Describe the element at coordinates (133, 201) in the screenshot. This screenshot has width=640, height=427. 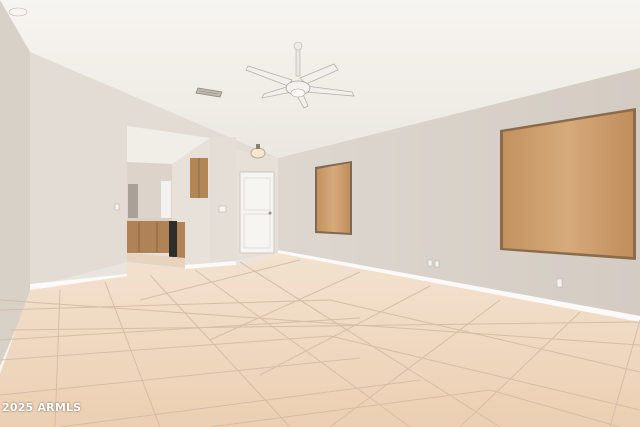
I see `kitchen-doorway` at that location.